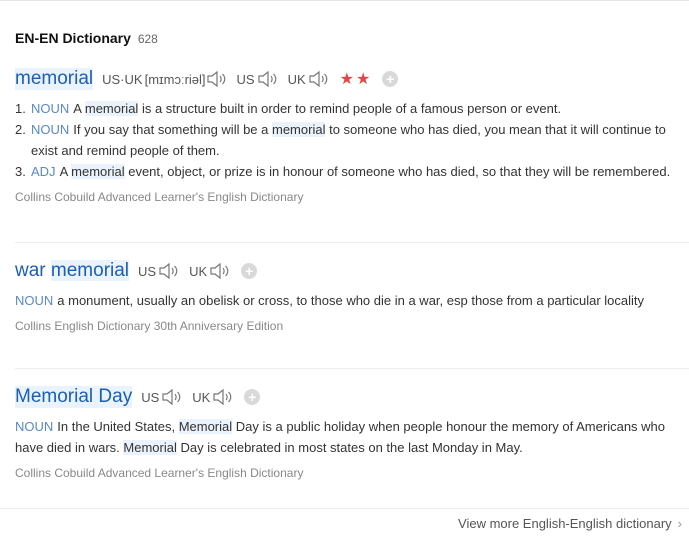 The image size is (689, 539). I want to click on part-of-speech: ADJ, so click(43, 171).